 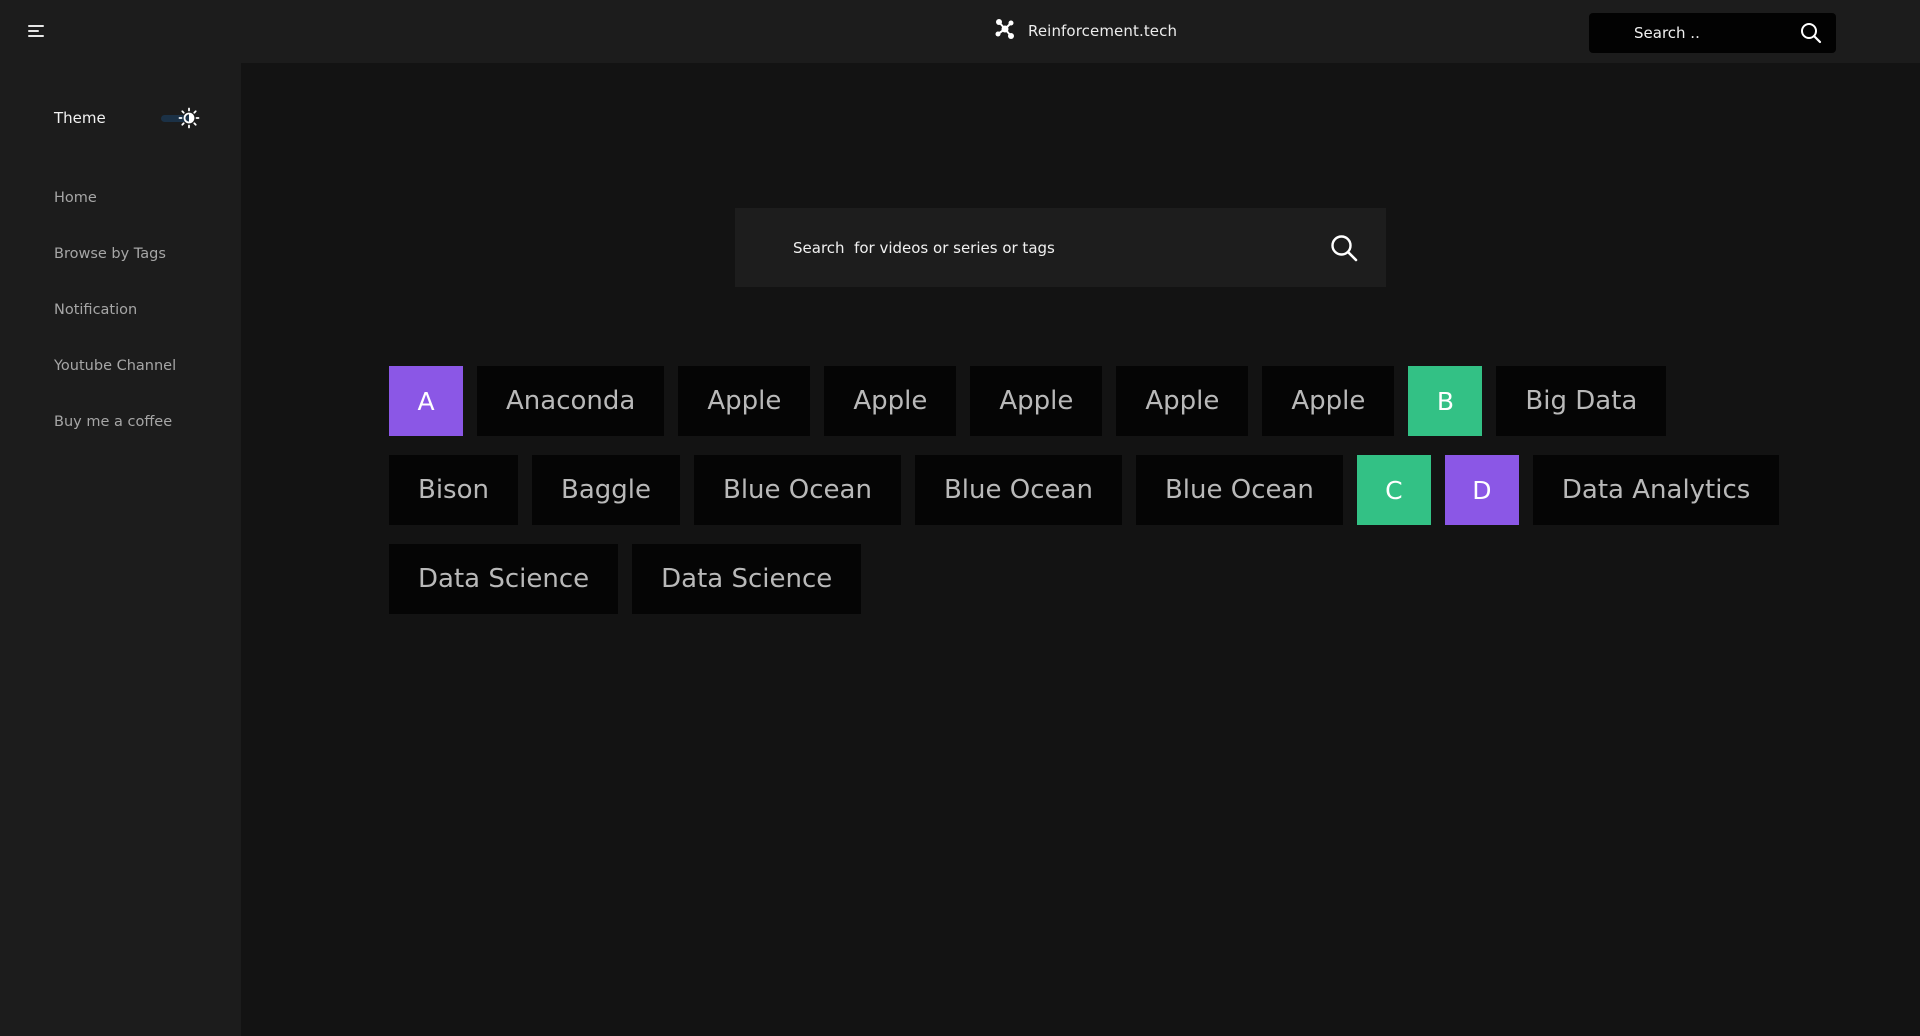 I want to click on theme-label: Theme, so click(x=80, y=118).